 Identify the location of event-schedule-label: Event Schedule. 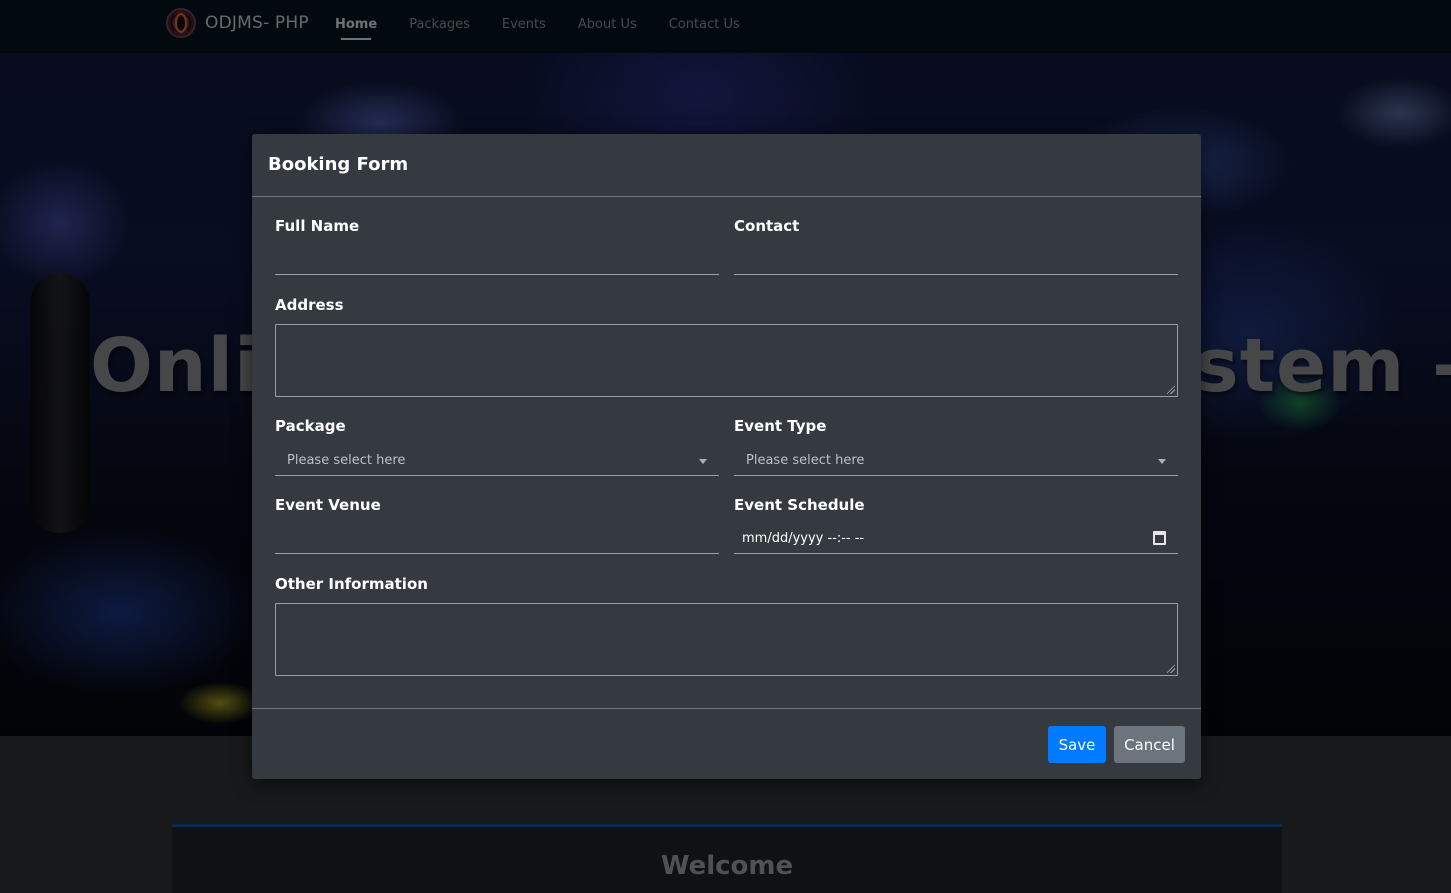
(799, 505).